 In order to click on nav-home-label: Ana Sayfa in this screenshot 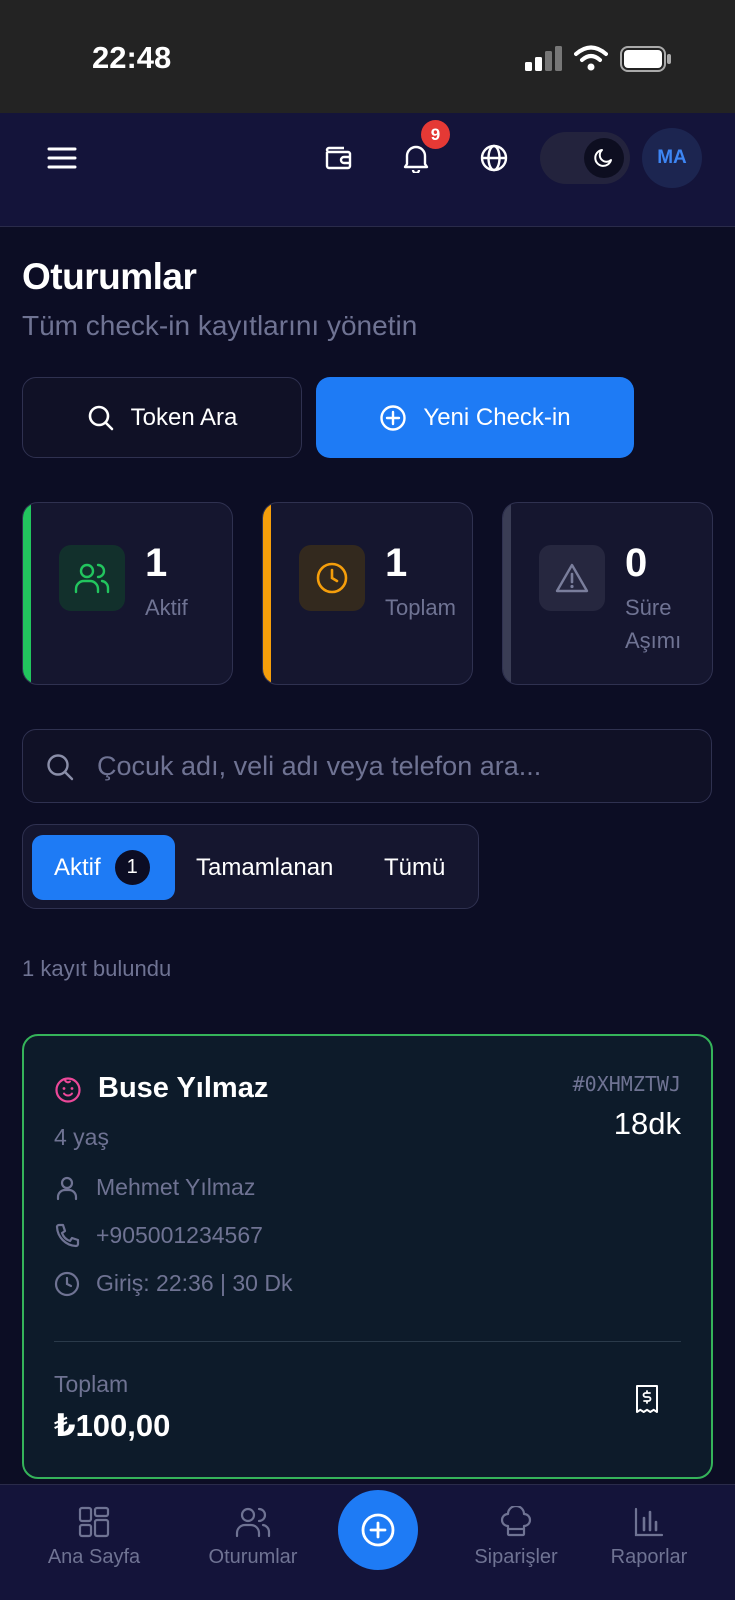, I will do `click(94, 1557)`.